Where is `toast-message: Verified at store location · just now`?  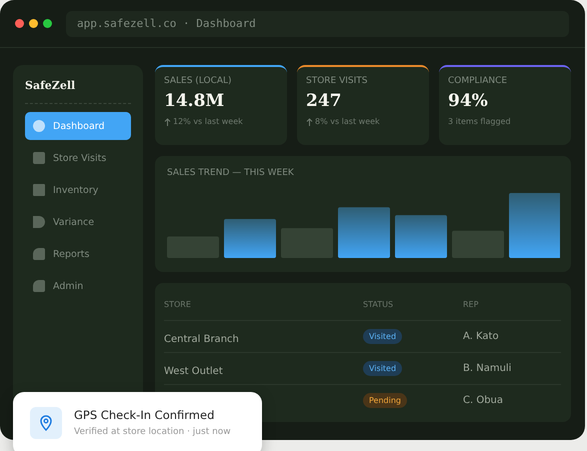 toast-message: Verified at store location · just now is located at coordinates (152, 432).